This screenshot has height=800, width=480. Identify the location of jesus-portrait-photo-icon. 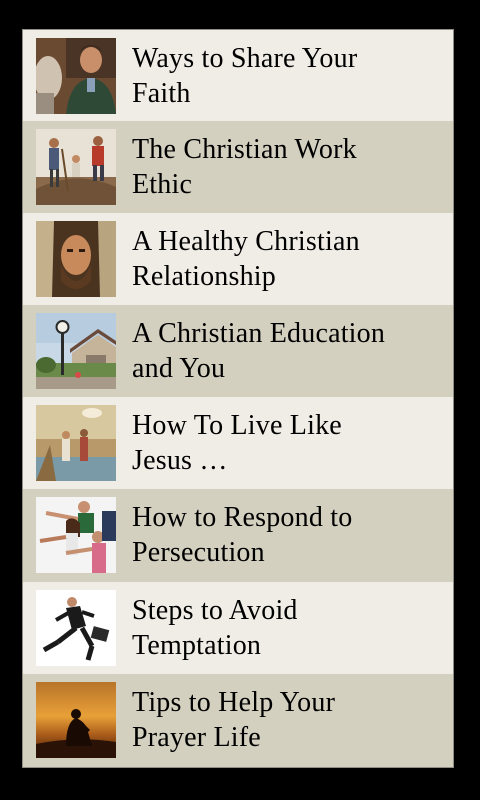
(76, 259).